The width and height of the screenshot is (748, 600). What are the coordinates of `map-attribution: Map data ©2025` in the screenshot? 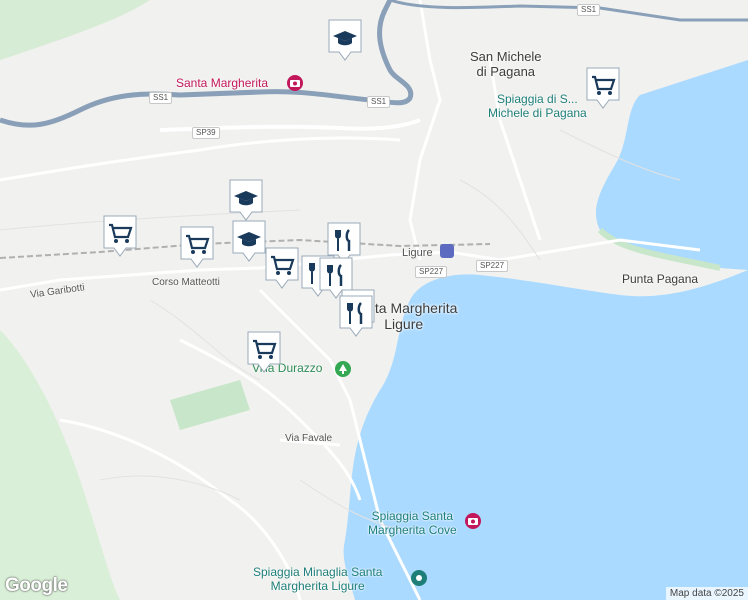 It's located at (706, 593).